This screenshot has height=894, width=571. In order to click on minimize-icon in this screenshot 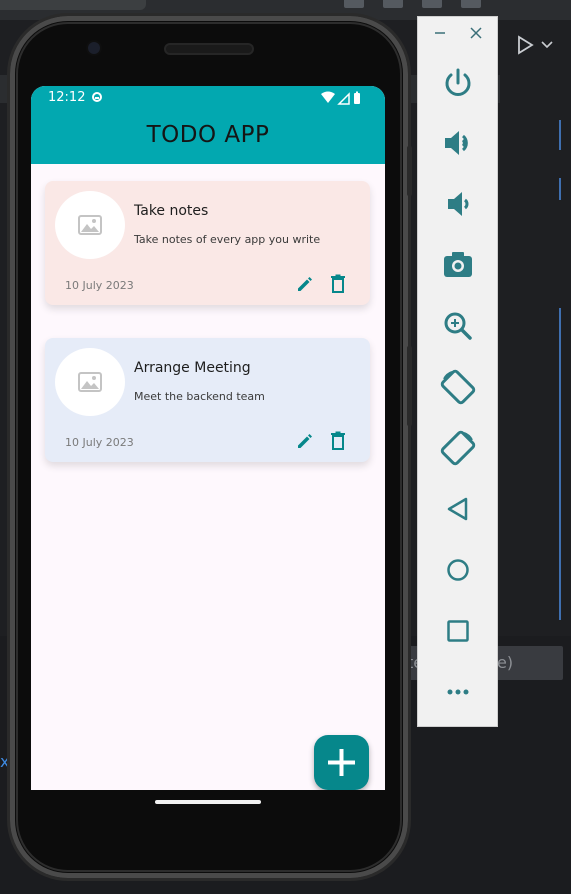, I will do `click(440, 33)`.